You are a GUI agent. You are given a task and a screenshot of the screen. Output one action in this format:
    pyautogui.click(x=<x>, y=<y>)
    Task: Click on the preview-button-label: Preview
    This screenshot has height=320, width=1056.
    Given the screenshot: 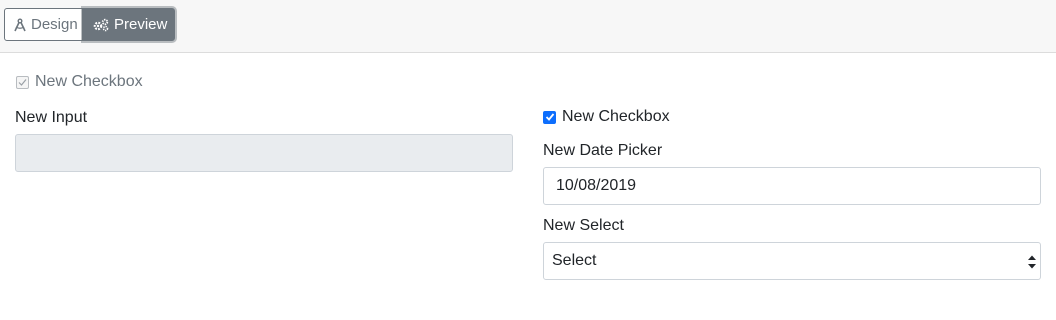 What is the action you would take?
    pyautogui.click(x=141, y=24)
    